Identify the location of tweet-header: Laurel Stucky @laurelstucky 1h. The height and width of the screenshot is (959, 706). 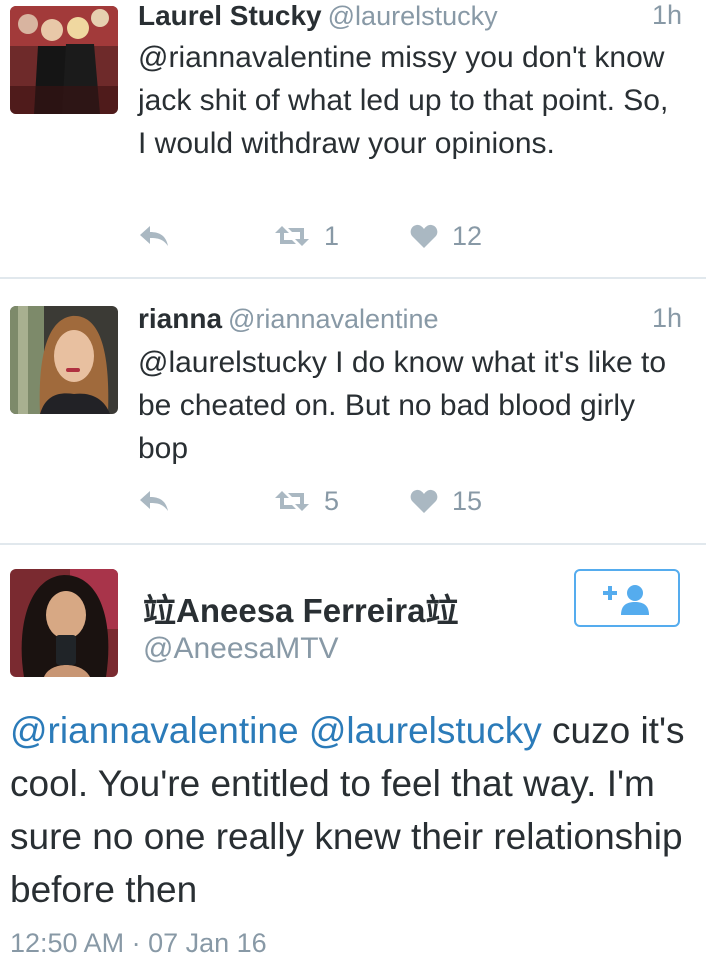
(410, 17).